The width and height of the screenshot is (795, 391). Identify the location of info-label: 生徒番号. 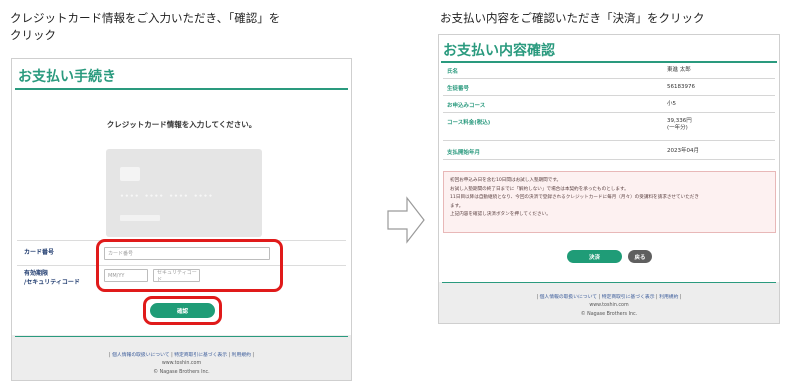
(458, 89).